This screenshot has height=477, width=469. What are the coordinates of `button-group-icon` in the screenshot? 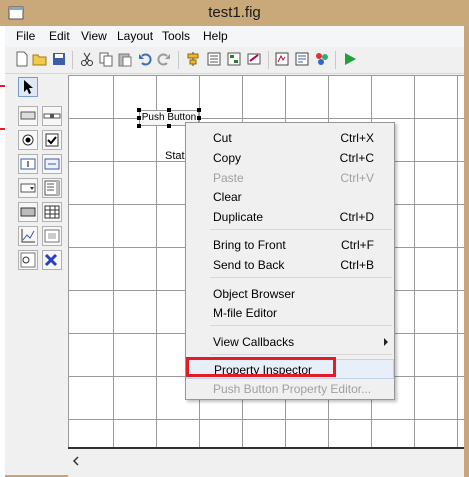 It's located at (28, 260).